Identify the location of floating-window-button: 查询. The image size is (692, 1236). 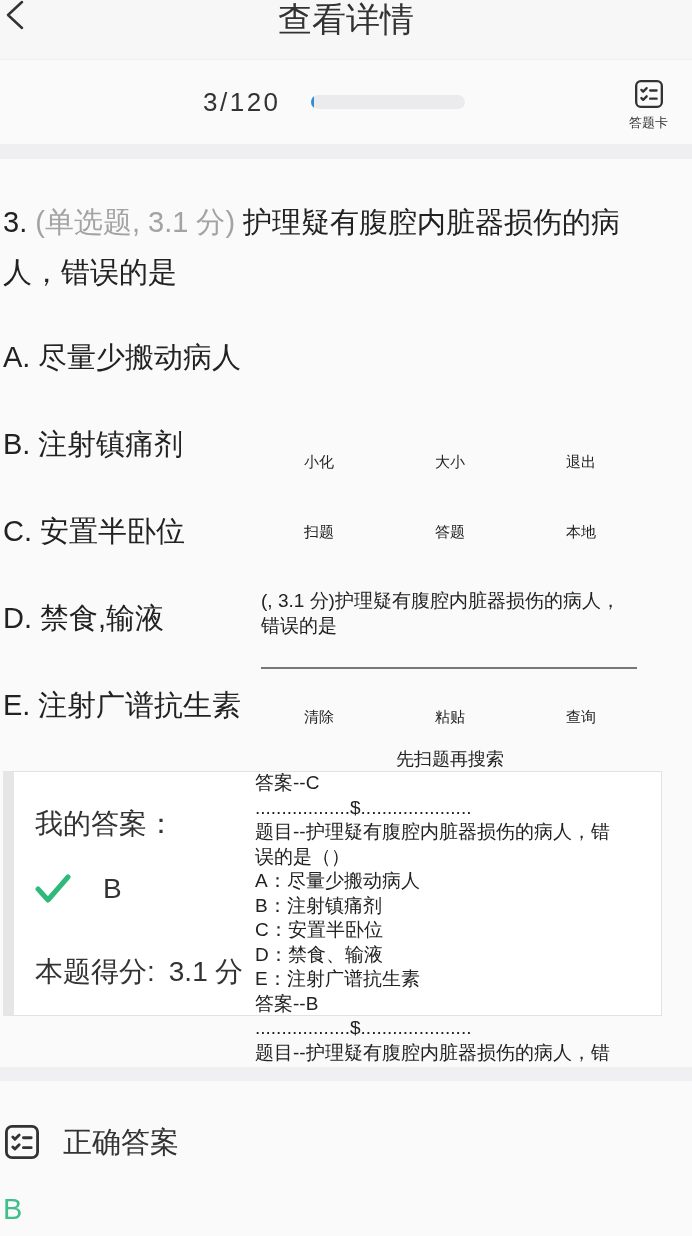
(581, 717).